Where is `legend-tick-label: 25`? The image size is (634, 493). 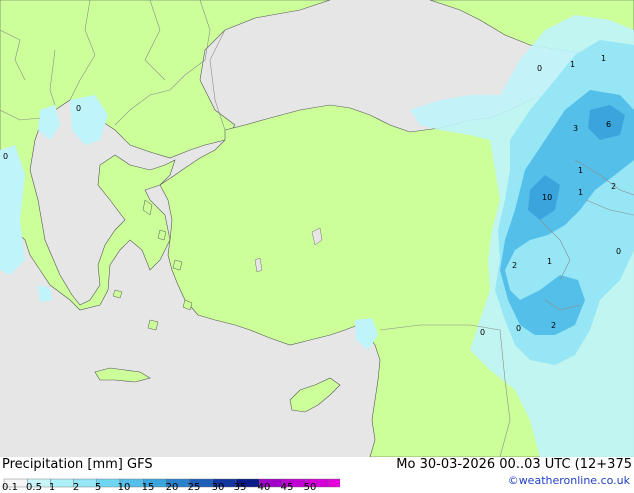 legend-tick-label: 25 is located at coordinates (194, 487).